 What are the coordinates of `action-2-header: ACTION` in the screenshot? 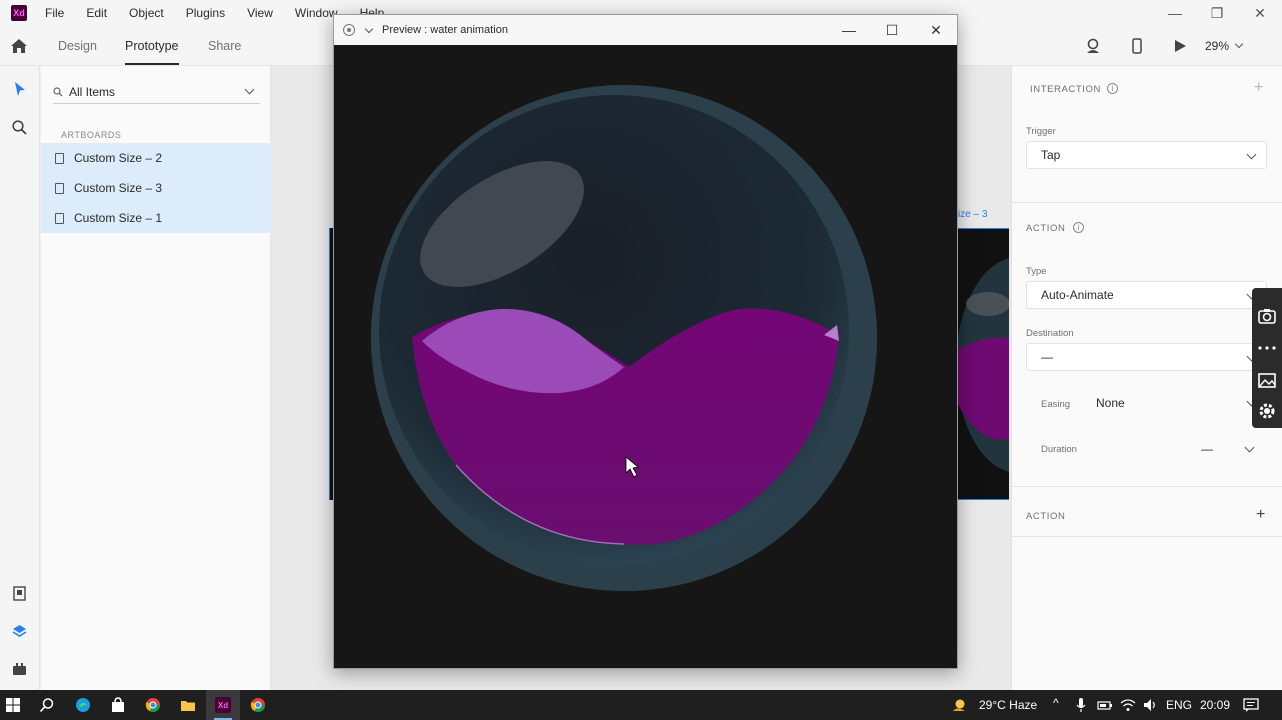 It's located at (1046, 516).